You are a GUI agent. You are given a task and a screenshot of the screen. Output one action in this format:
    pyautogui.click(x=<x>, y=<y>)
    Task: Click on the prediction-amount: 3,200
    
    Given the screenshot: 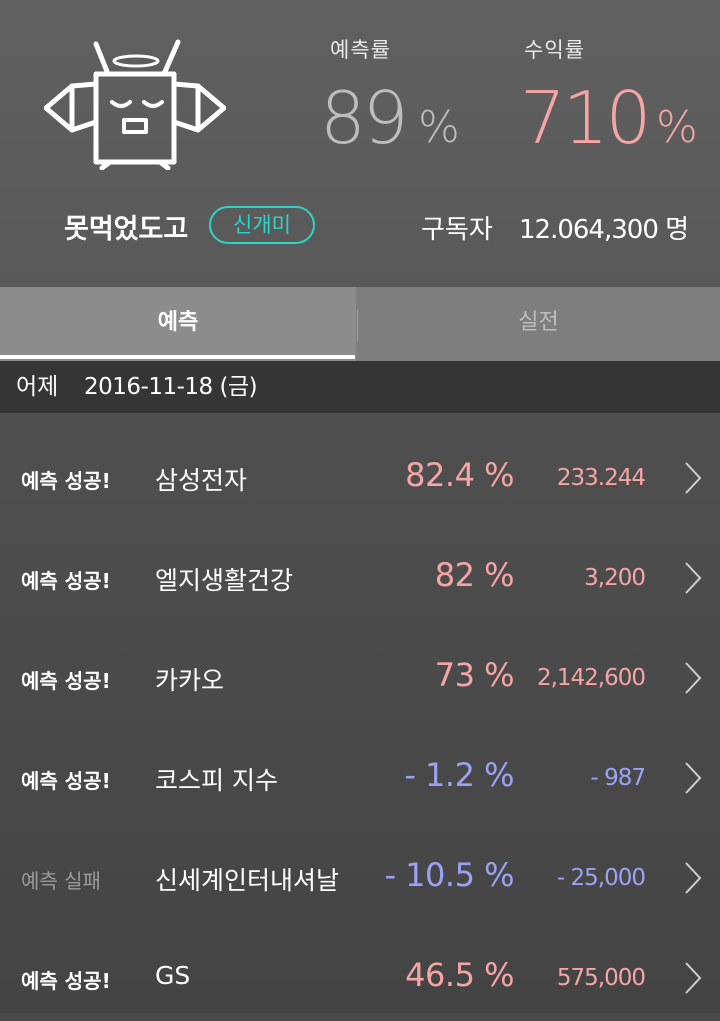 What is the action you would take?
    pyautogui.click(x=615, y=578)
    